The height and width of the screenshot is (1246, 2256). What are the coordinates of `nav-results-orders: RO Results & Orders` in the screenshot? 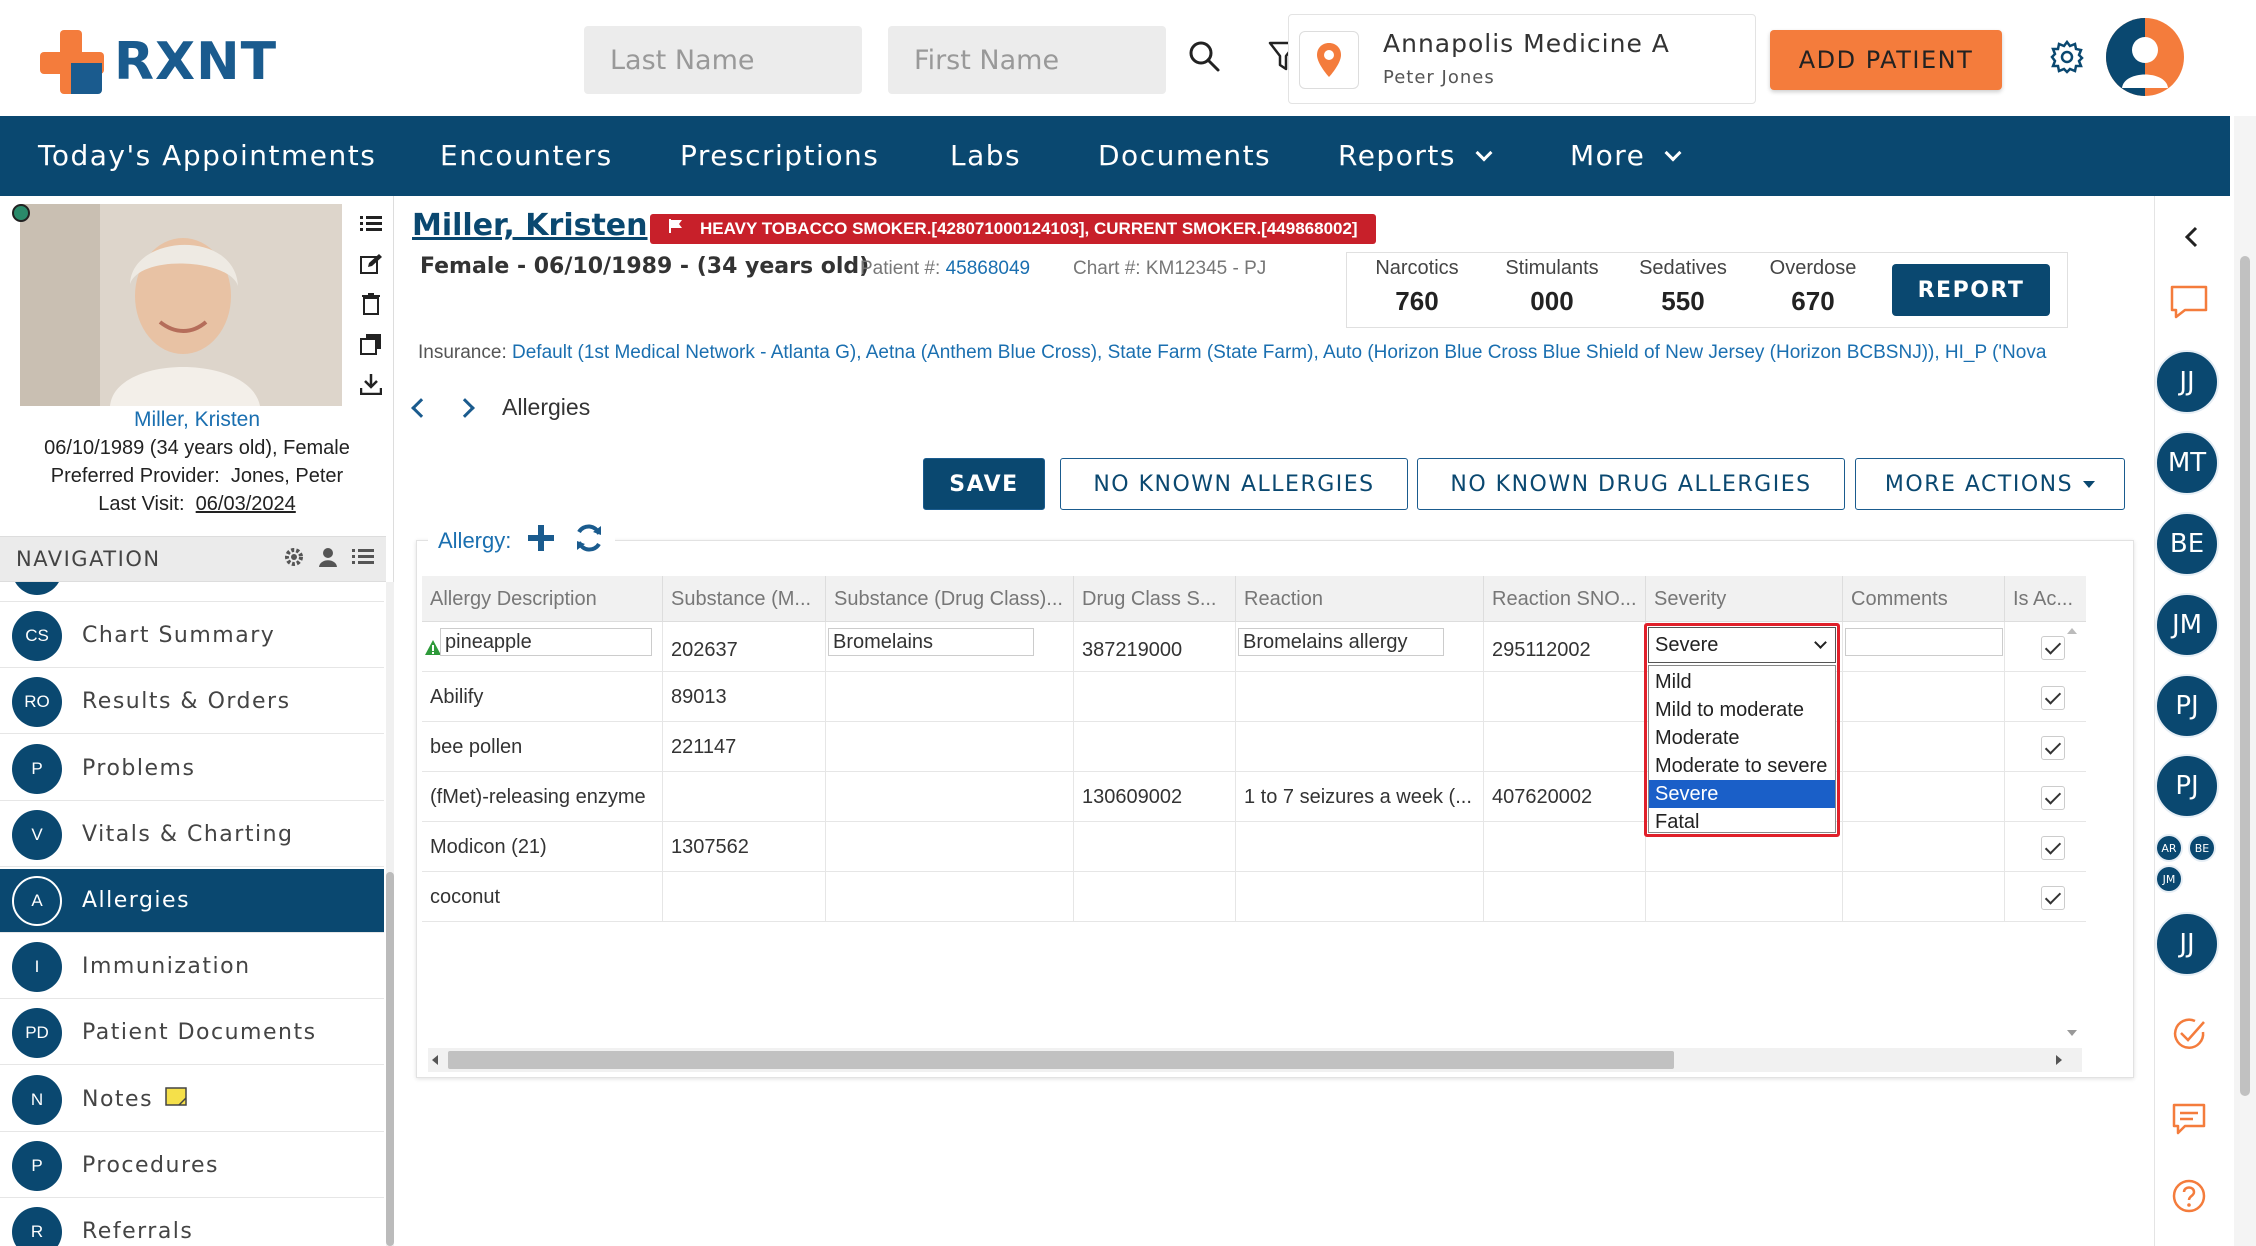 It's located at (192, 702).